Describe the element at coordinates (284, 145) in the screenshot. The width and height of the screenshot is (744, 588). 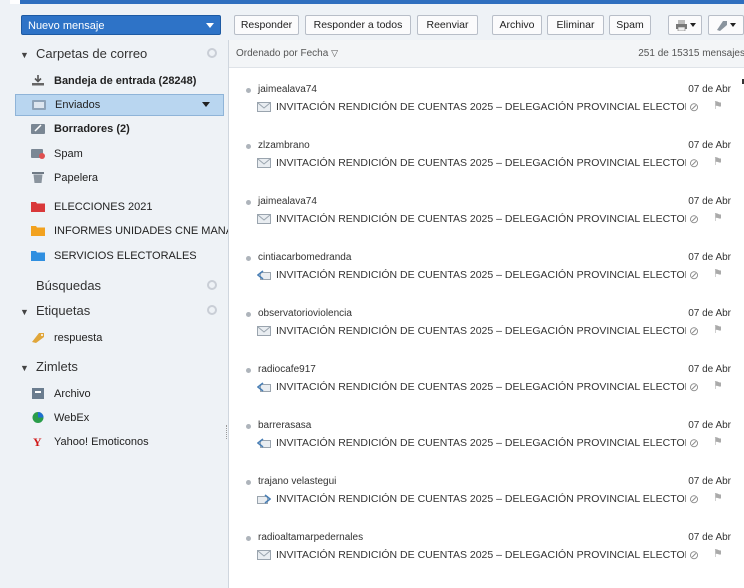
I see `message-sender: zlzambrano` at that location.